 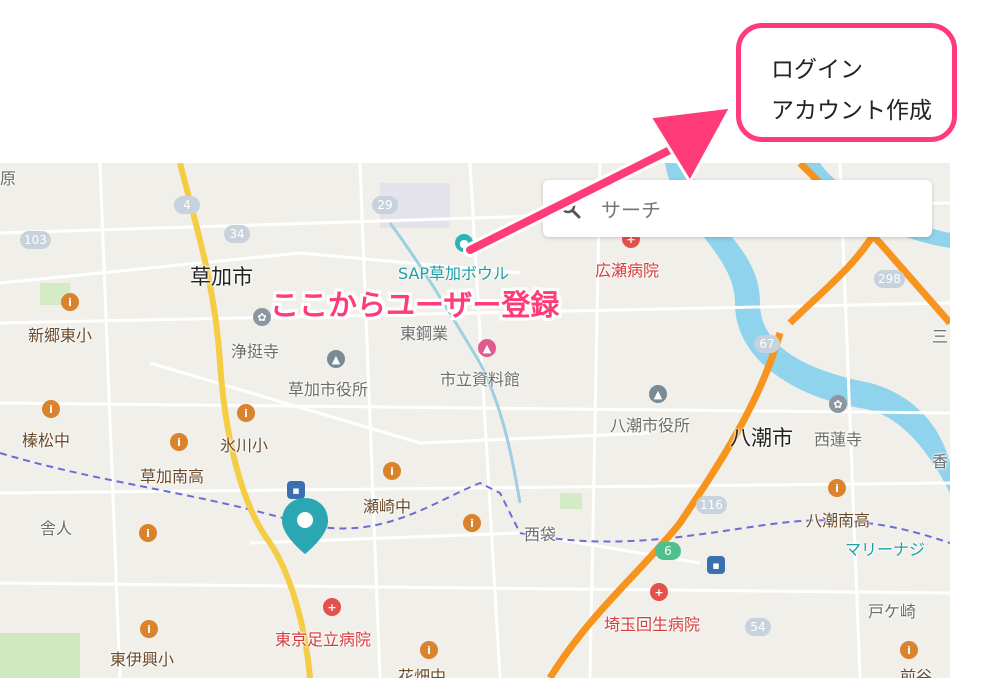 What do you see at coordinates (627, 270) in the screenshot?
I see `place-label: 広瀬病院` at bounding box center [627, 270].